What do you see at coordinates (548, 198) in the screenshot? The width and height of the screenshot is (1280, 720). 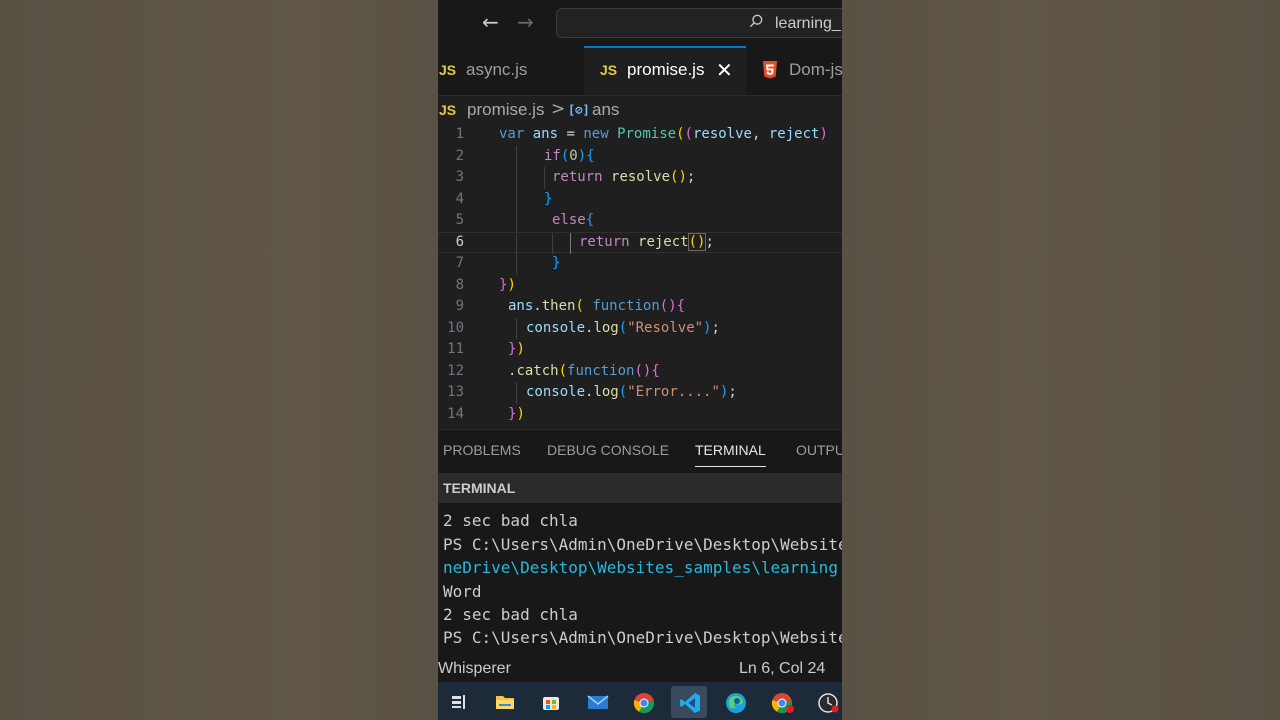 I see `code-text: }` at bounding box center [548, 198].